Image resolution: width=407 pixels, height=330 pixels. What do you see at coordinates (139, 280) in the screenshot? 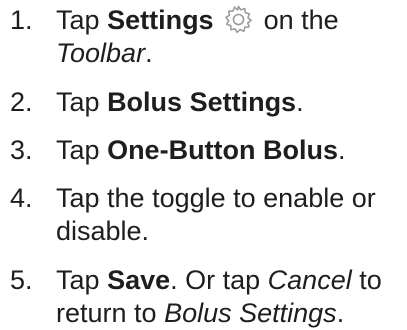
I see `save-label: Save` at bounding box center [139, 280].